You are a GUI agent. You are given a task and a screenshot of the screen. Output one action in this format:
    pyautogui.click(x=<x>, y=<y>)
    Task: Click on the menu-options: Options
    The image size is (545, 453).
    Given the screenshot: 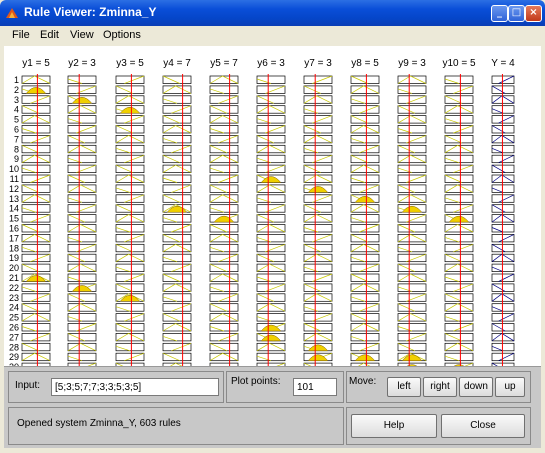 What is the action you would take?
    pyautogui.click(x=122, y=35)
    